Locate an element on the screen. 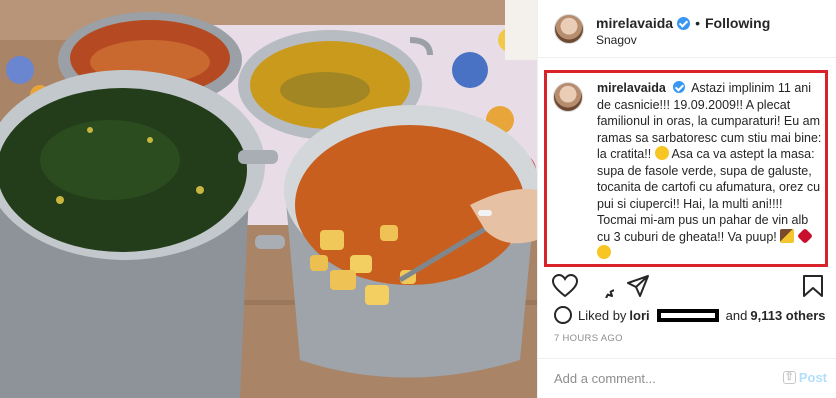 This screenshot has height=398, width=836. post-button-label: Post is located at coordinates (812, 377).